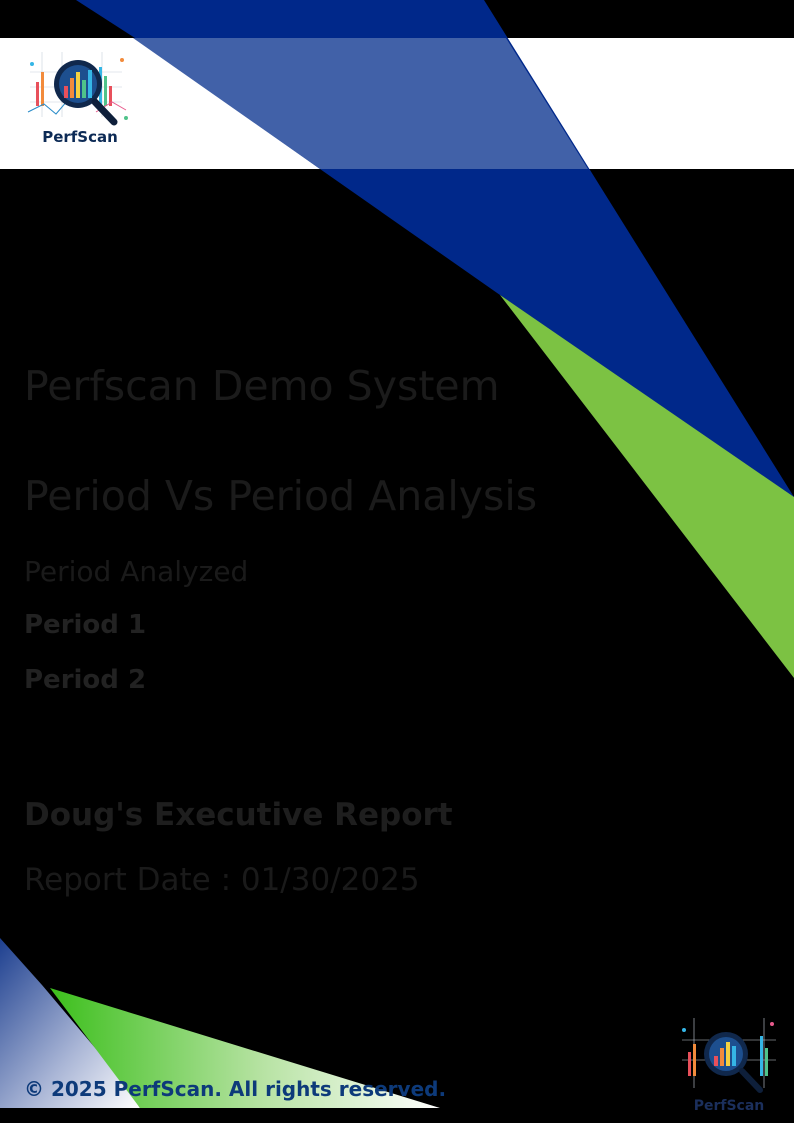 The image size is (794, 1123). Describe the element at coordinates (85, 680) in the screenshot. I see `period-2-label: Period 2` at that location.